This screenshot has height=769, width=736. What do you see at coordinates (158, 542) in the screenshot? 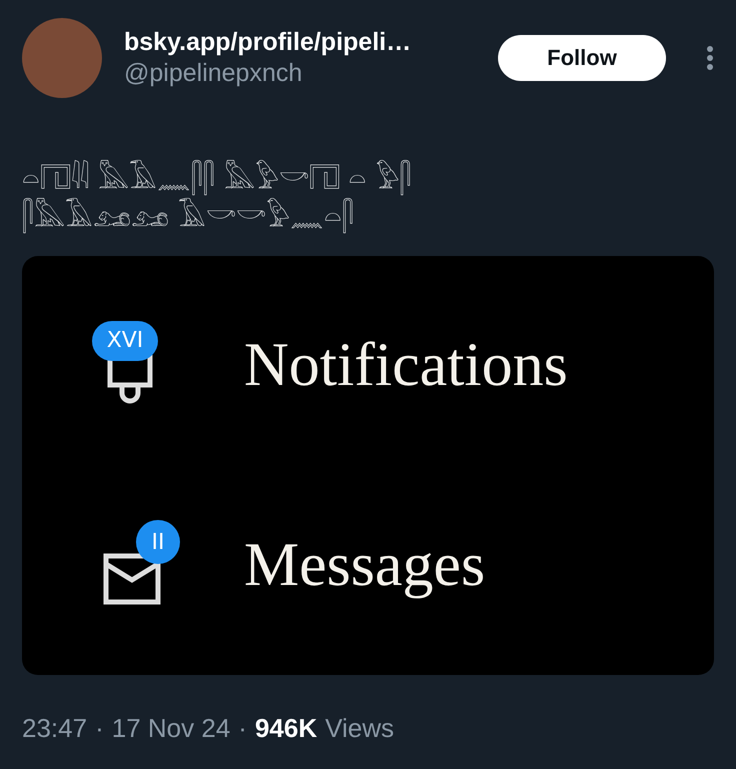
I see `count-badge: II` at bounding box center [158, 542].